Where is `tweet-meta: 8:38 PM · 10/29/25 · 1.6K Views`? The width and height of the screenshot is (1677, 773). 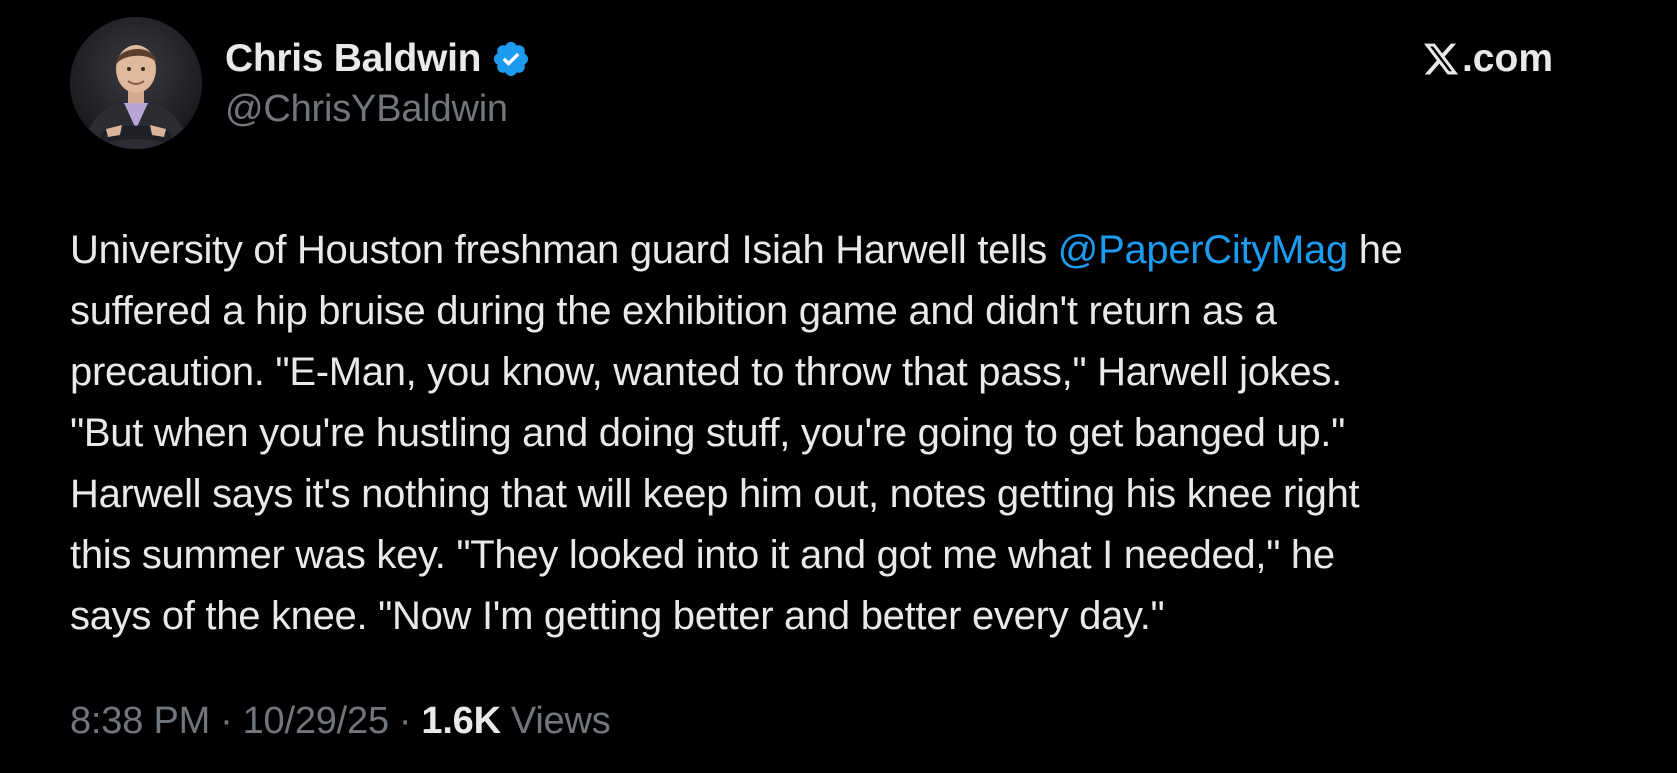 tweet-meta: 8:38 PM · 10/29/25 · 1.6K Views is located at coordinates (340, 721).